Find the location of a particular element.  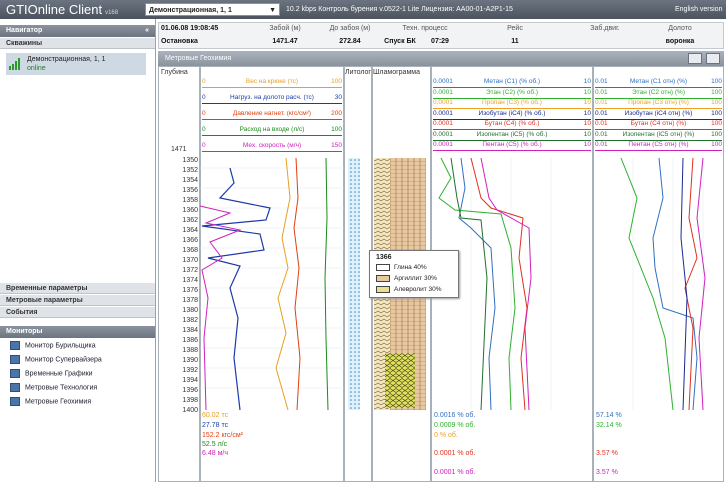

legend-label: Изопентан (iC5) (% об.) is located at coordinates (512, 134).